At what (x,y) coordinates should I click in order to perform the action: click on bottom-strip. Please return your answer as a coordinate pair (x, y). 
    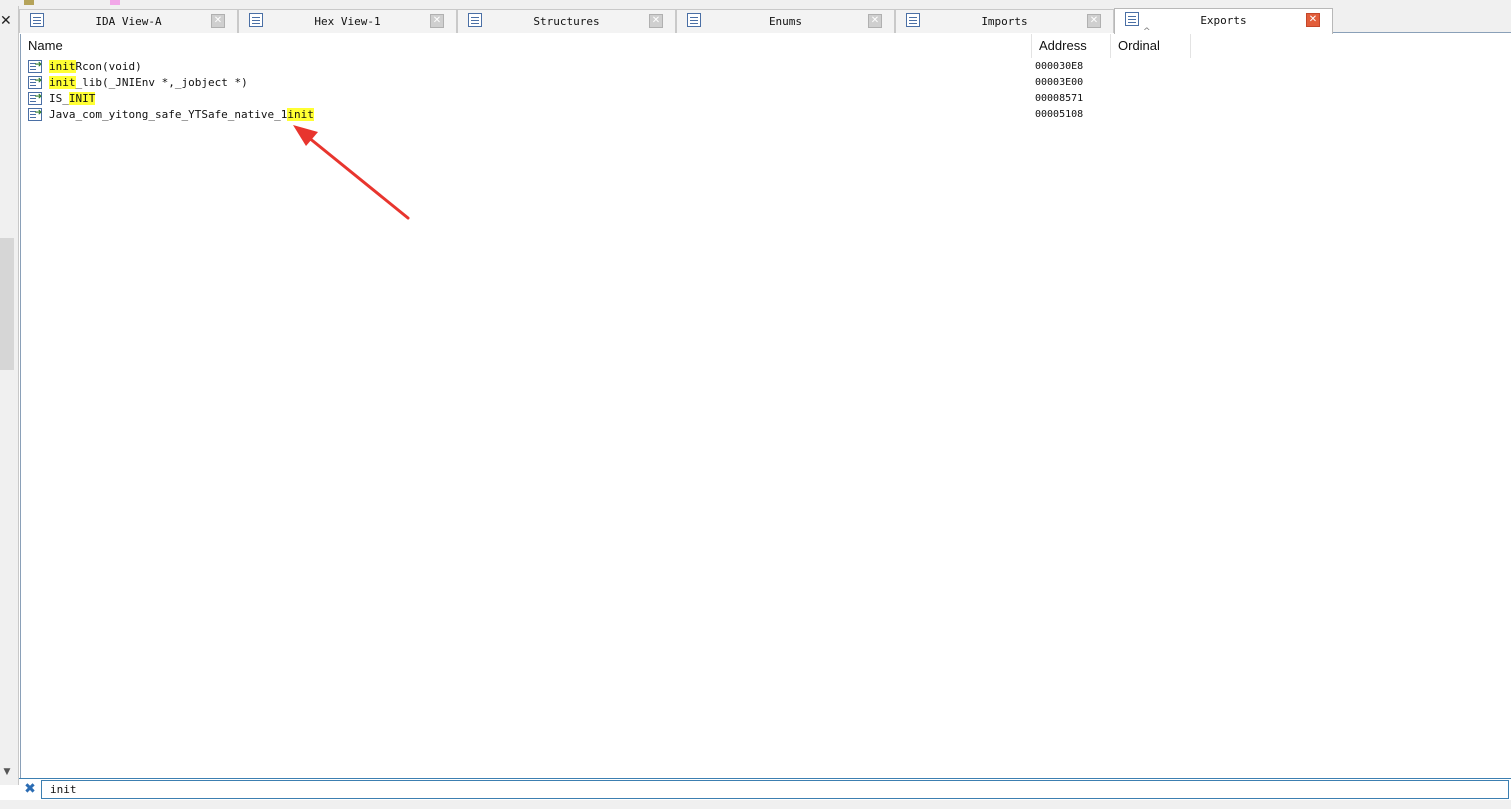
    Looking at the image, I should click on (755, 804).